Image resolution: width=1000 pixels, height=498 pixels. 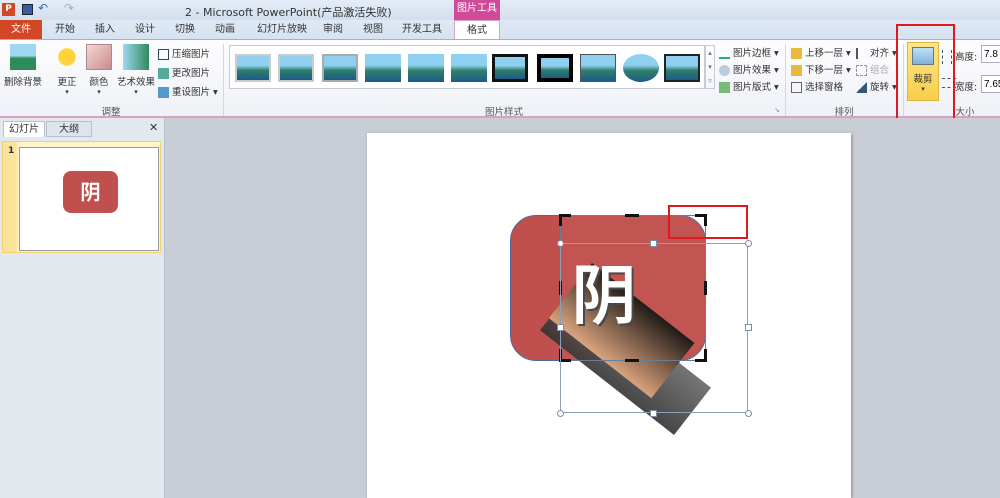 What do you see at coordinates (422, 30) in the screenshot?
I see `tab-developer: 开发工具` at bounding box center [422, 30].